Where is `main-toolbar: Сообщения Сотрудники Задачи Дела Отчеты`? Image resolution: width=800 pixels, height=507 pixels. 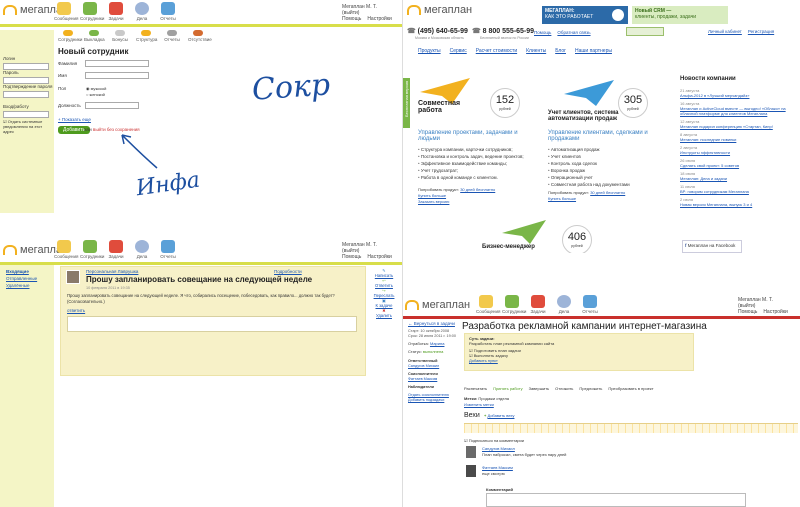
main-toolbar: Сообщения Сотрудники Задачи Дела Отчеты is located at coordinates (116, 11).